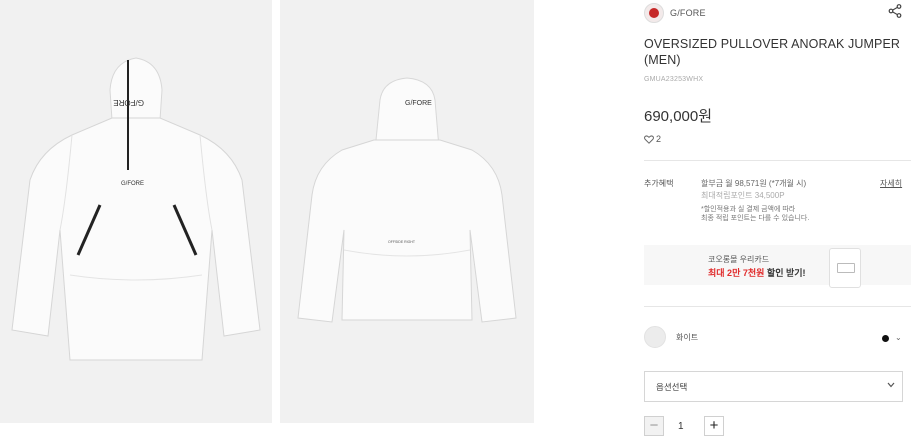 This screenshot has width=911, height=442. Describe the element at coordinates (687, 337) in the screenshot. I see `color-option-name: 화이트` at that location.